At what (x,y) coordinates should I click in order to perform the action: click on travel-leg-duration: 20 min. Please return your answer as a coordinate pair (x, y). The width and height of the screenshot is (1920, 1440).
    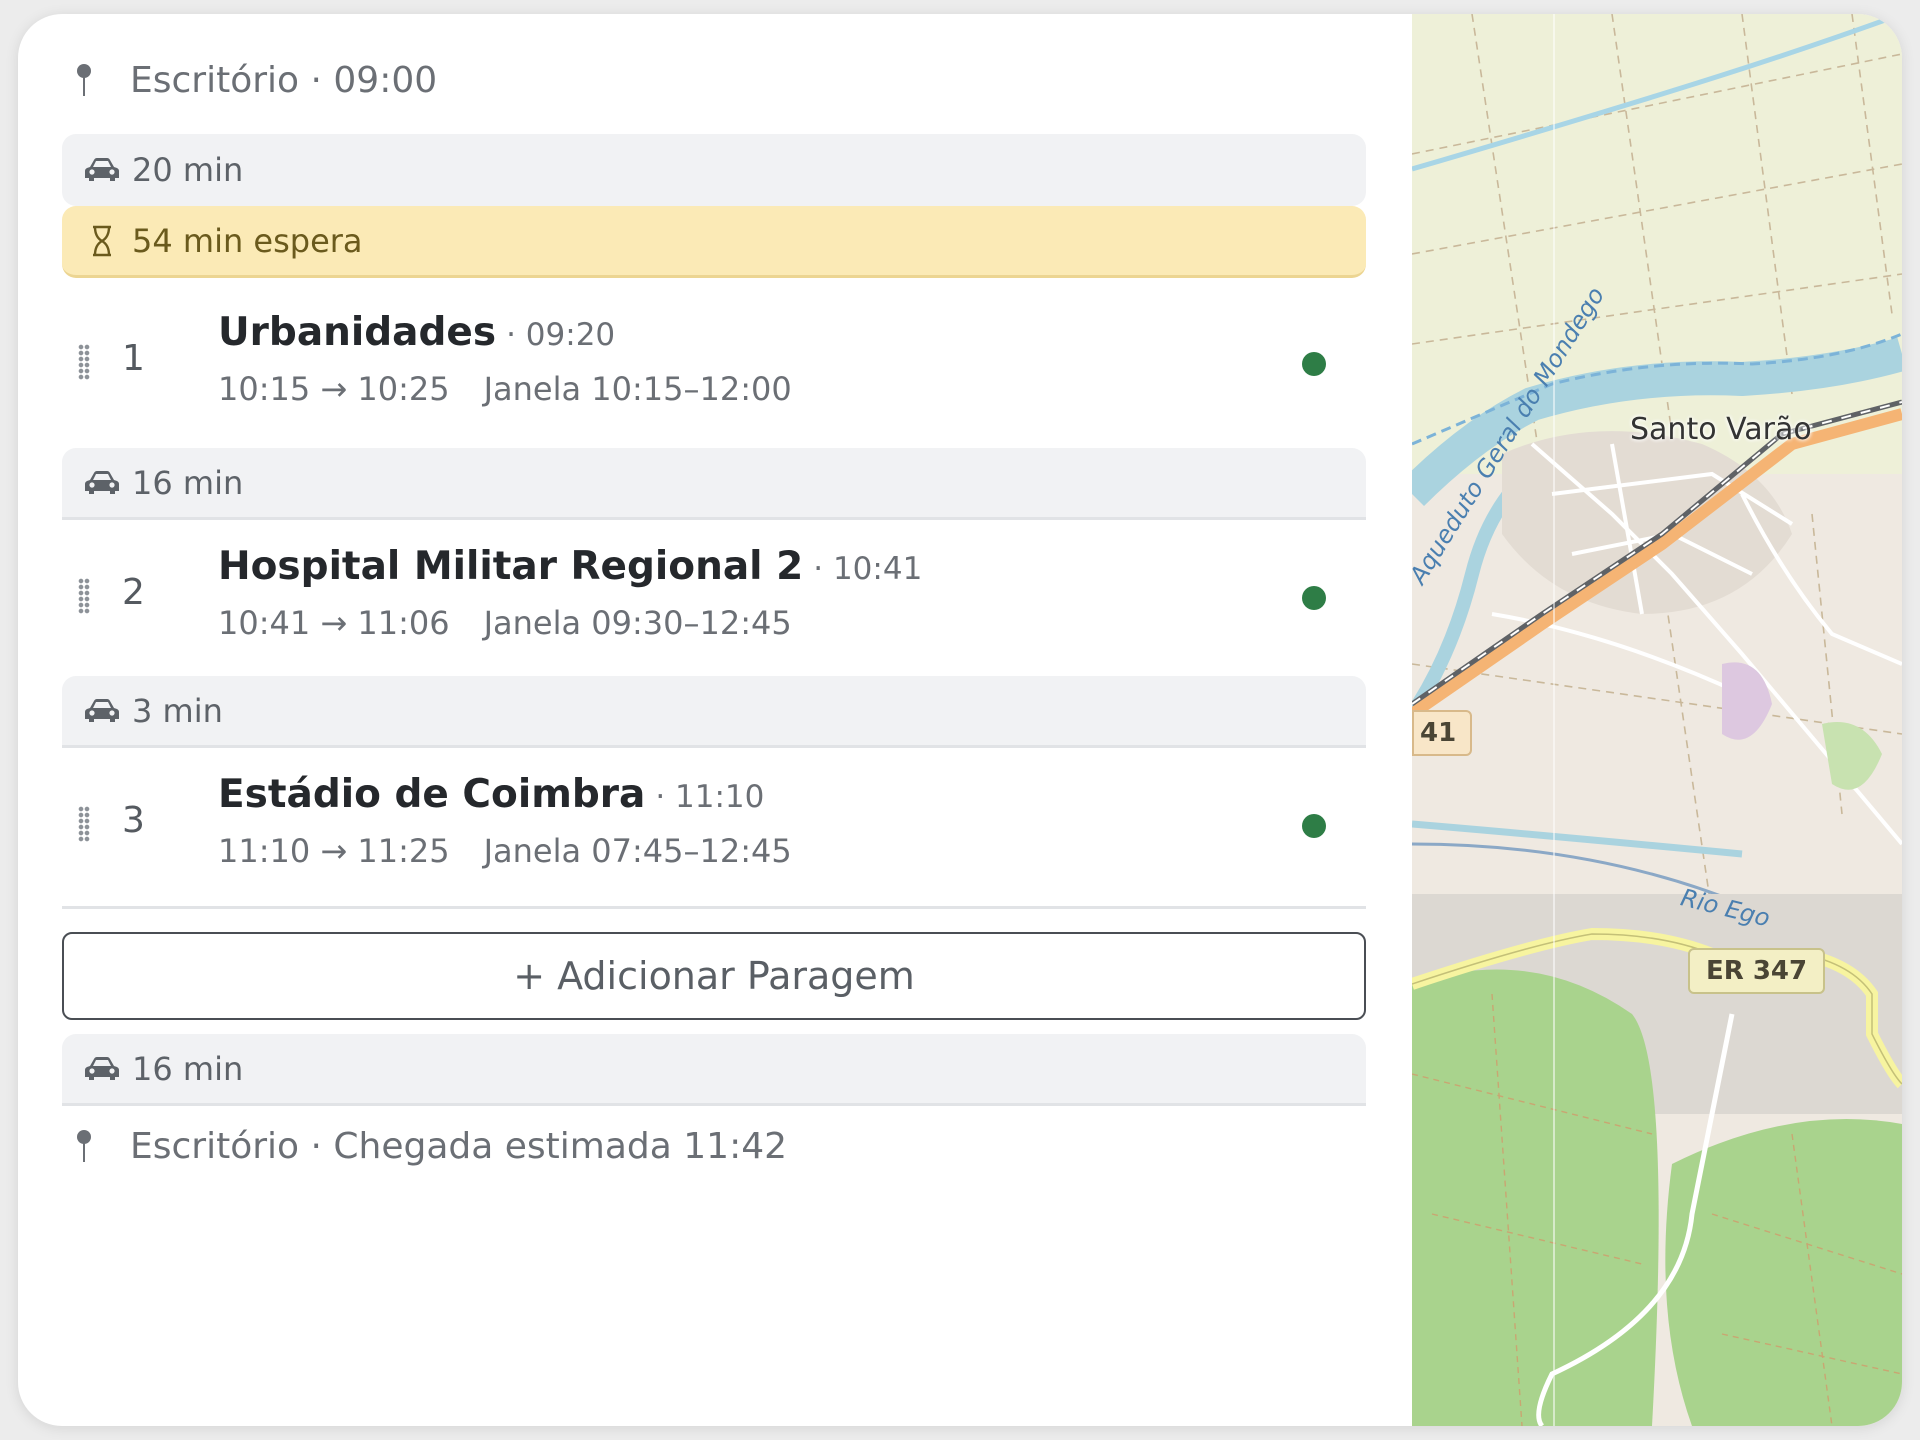
    Looking at the image, I should click on (188, 170).